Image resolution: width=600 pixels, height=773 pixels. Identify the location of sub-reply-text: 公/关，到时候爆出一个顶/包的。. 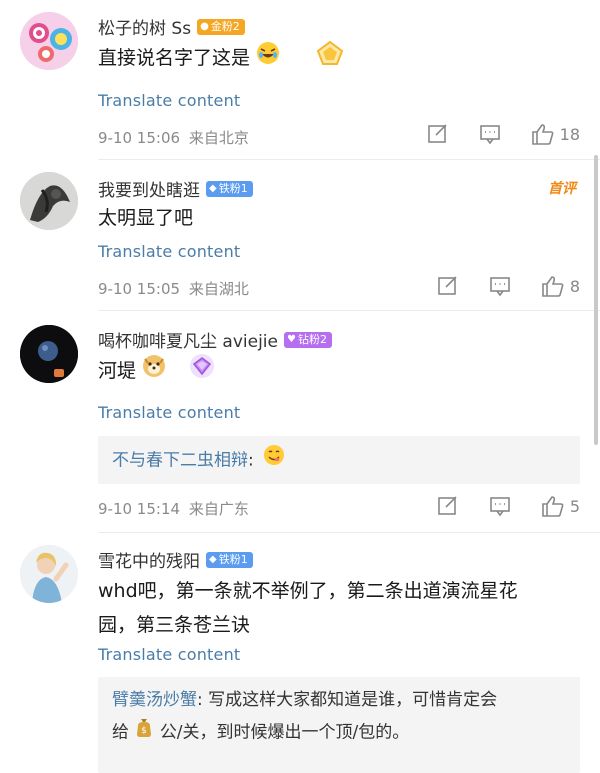
(284, 732).